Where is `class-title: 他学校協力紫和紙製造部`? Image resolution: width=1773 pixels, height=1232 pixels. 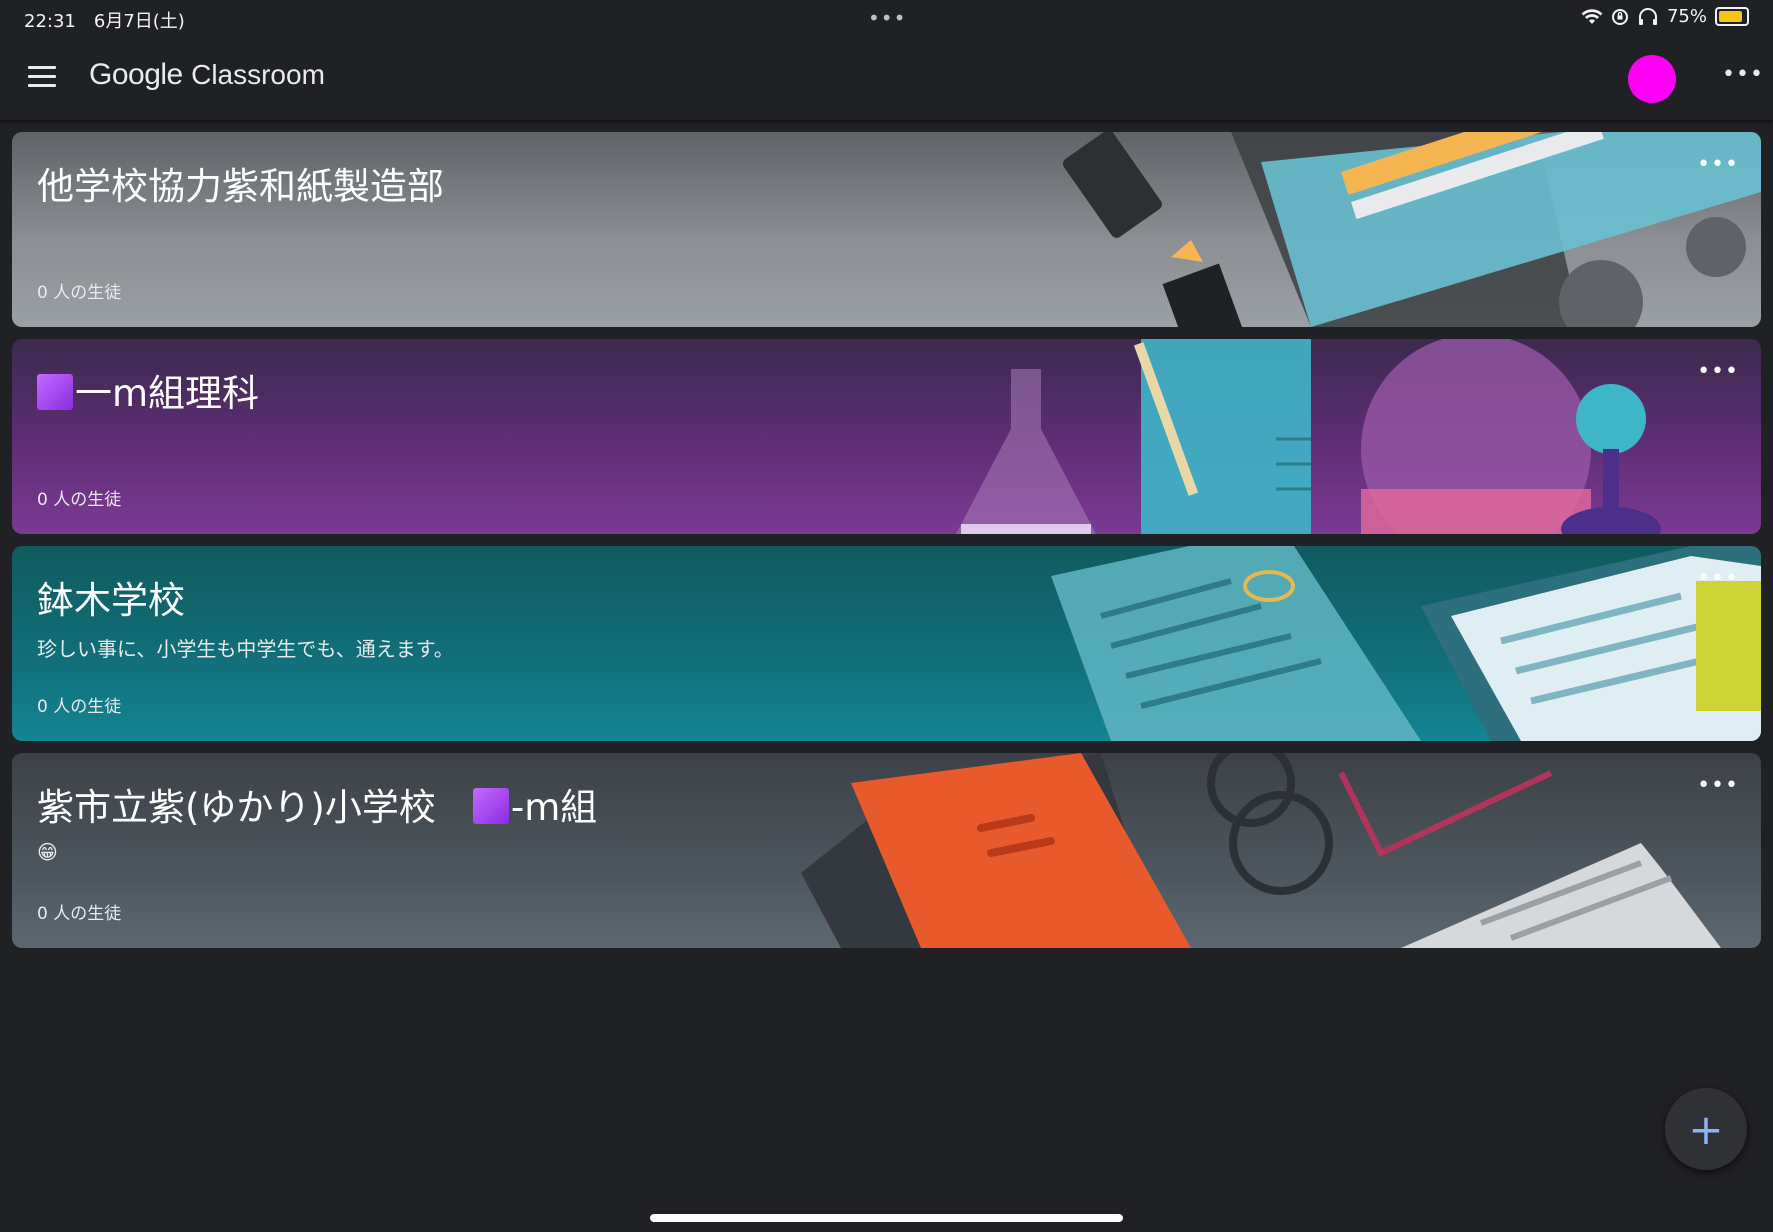
class-title: 他学校協力紫和紙製造部 is located at coordinates (240, 183).